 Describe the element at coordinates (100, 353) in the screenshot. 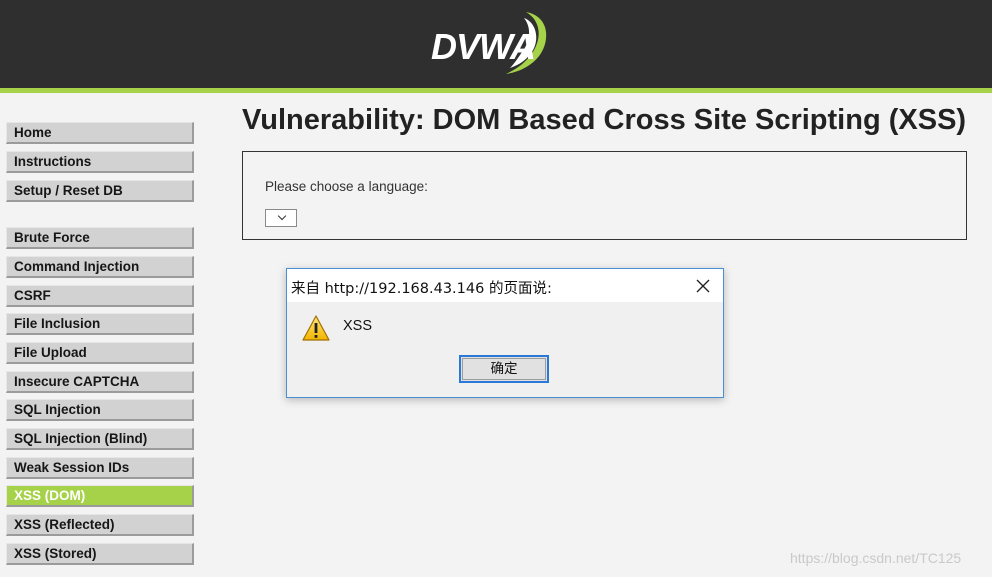

I see `sidebar-item-file-upload: File Upload` at that location.